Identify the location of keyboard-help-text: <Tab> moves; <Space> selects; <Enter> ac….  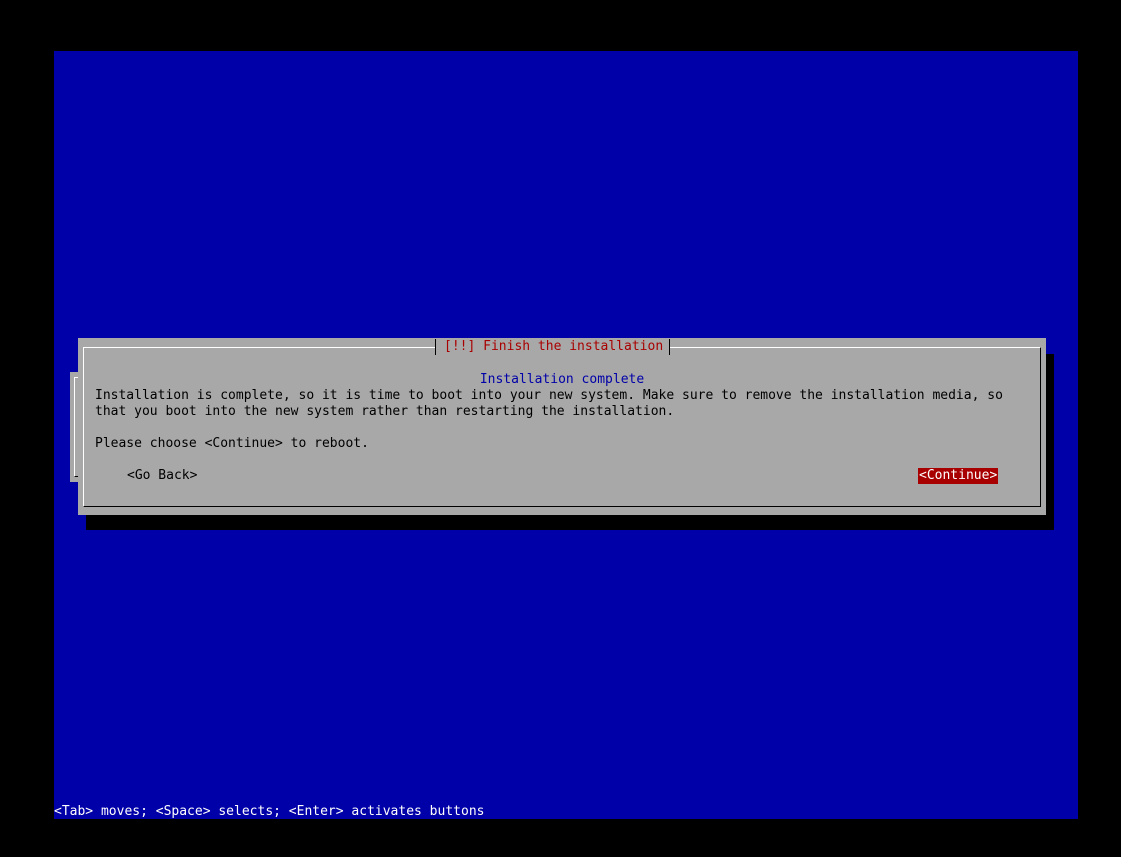
(269, 811).